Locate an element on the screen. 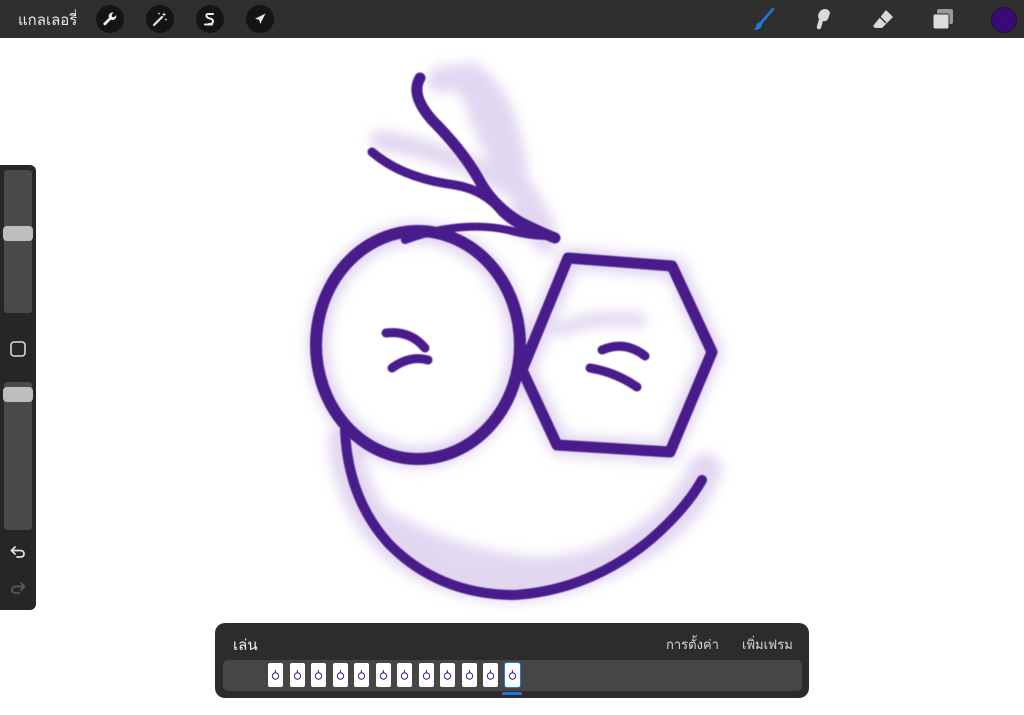 The height and width of the screenshot is (715, 1024). eraser-tool-button is located at coordinates (883, 19).